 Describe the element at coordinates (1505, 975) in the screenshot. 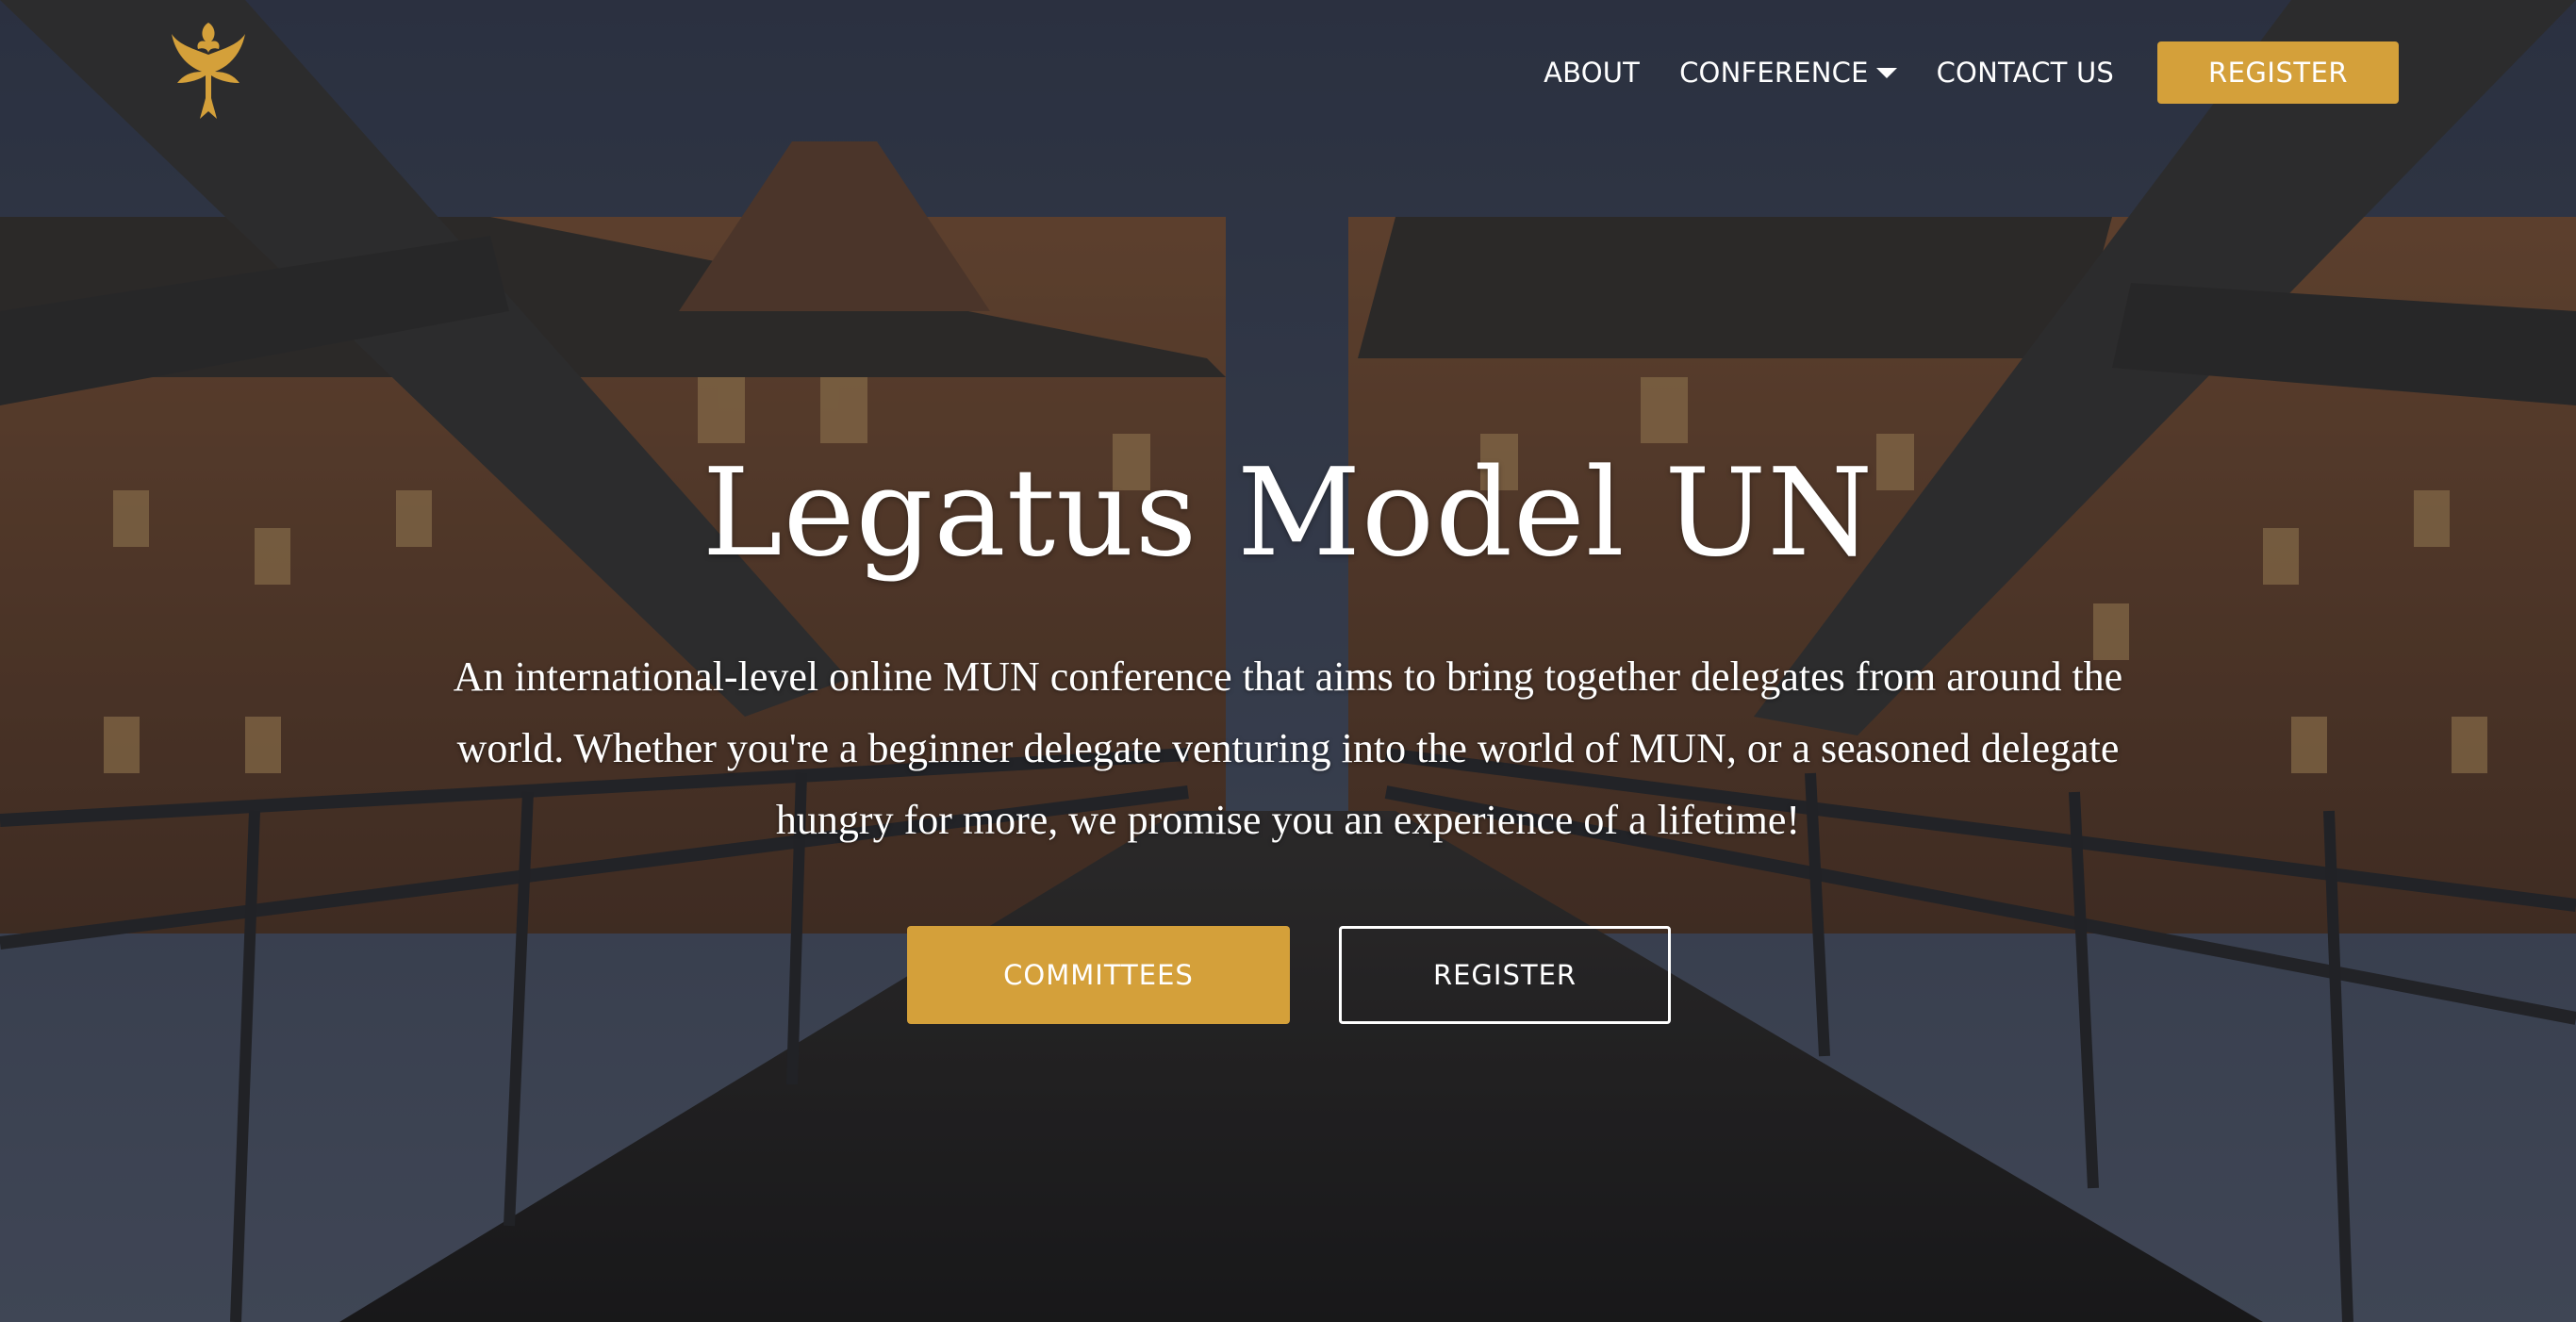

I see `register-button: REGISTER` at that location.